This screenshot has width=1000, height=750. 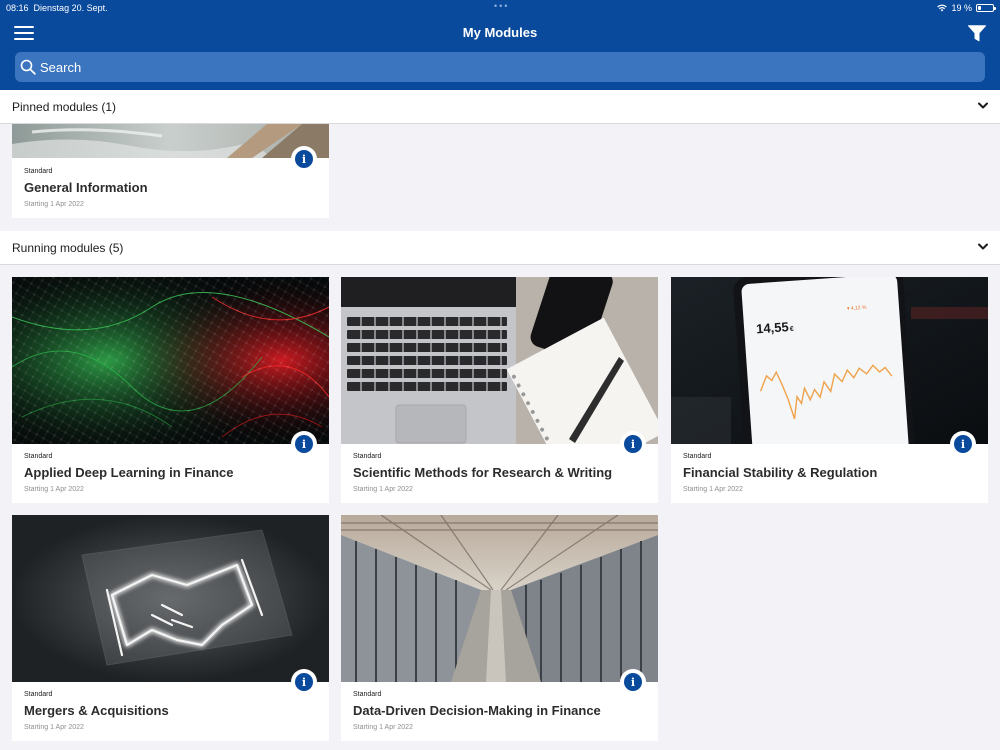 I want to click on stock-chart-phone-photo: 14,55€ ▾ 4,12 %, so click(x=829, y=360).